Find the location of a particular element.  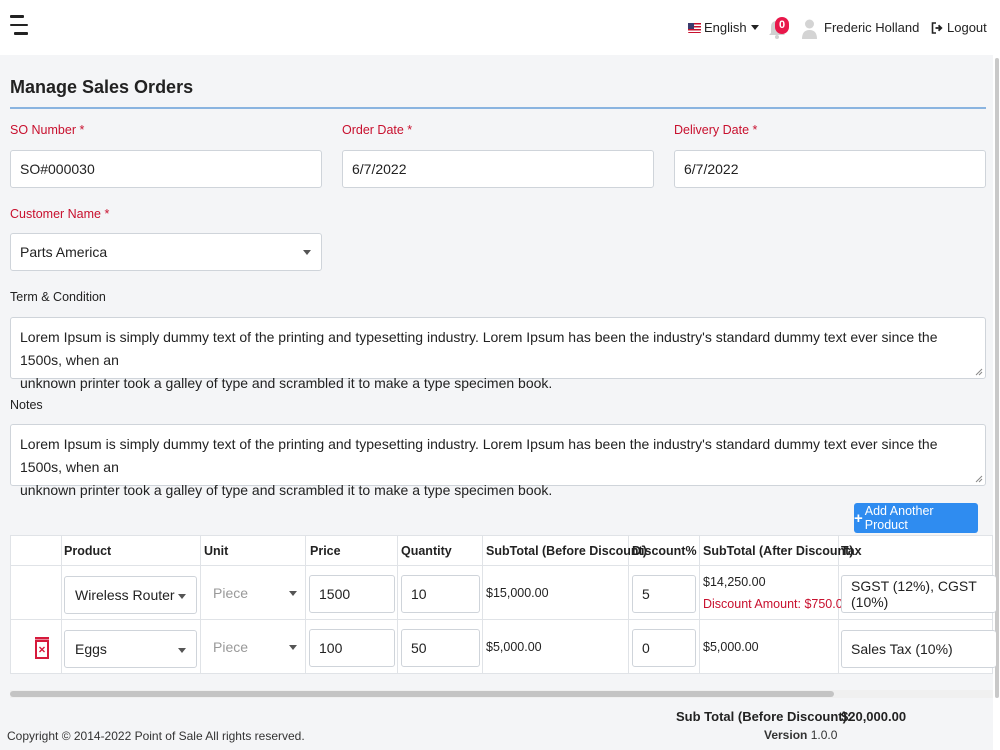

delete-row-icon is located at coordinates (42, 648).